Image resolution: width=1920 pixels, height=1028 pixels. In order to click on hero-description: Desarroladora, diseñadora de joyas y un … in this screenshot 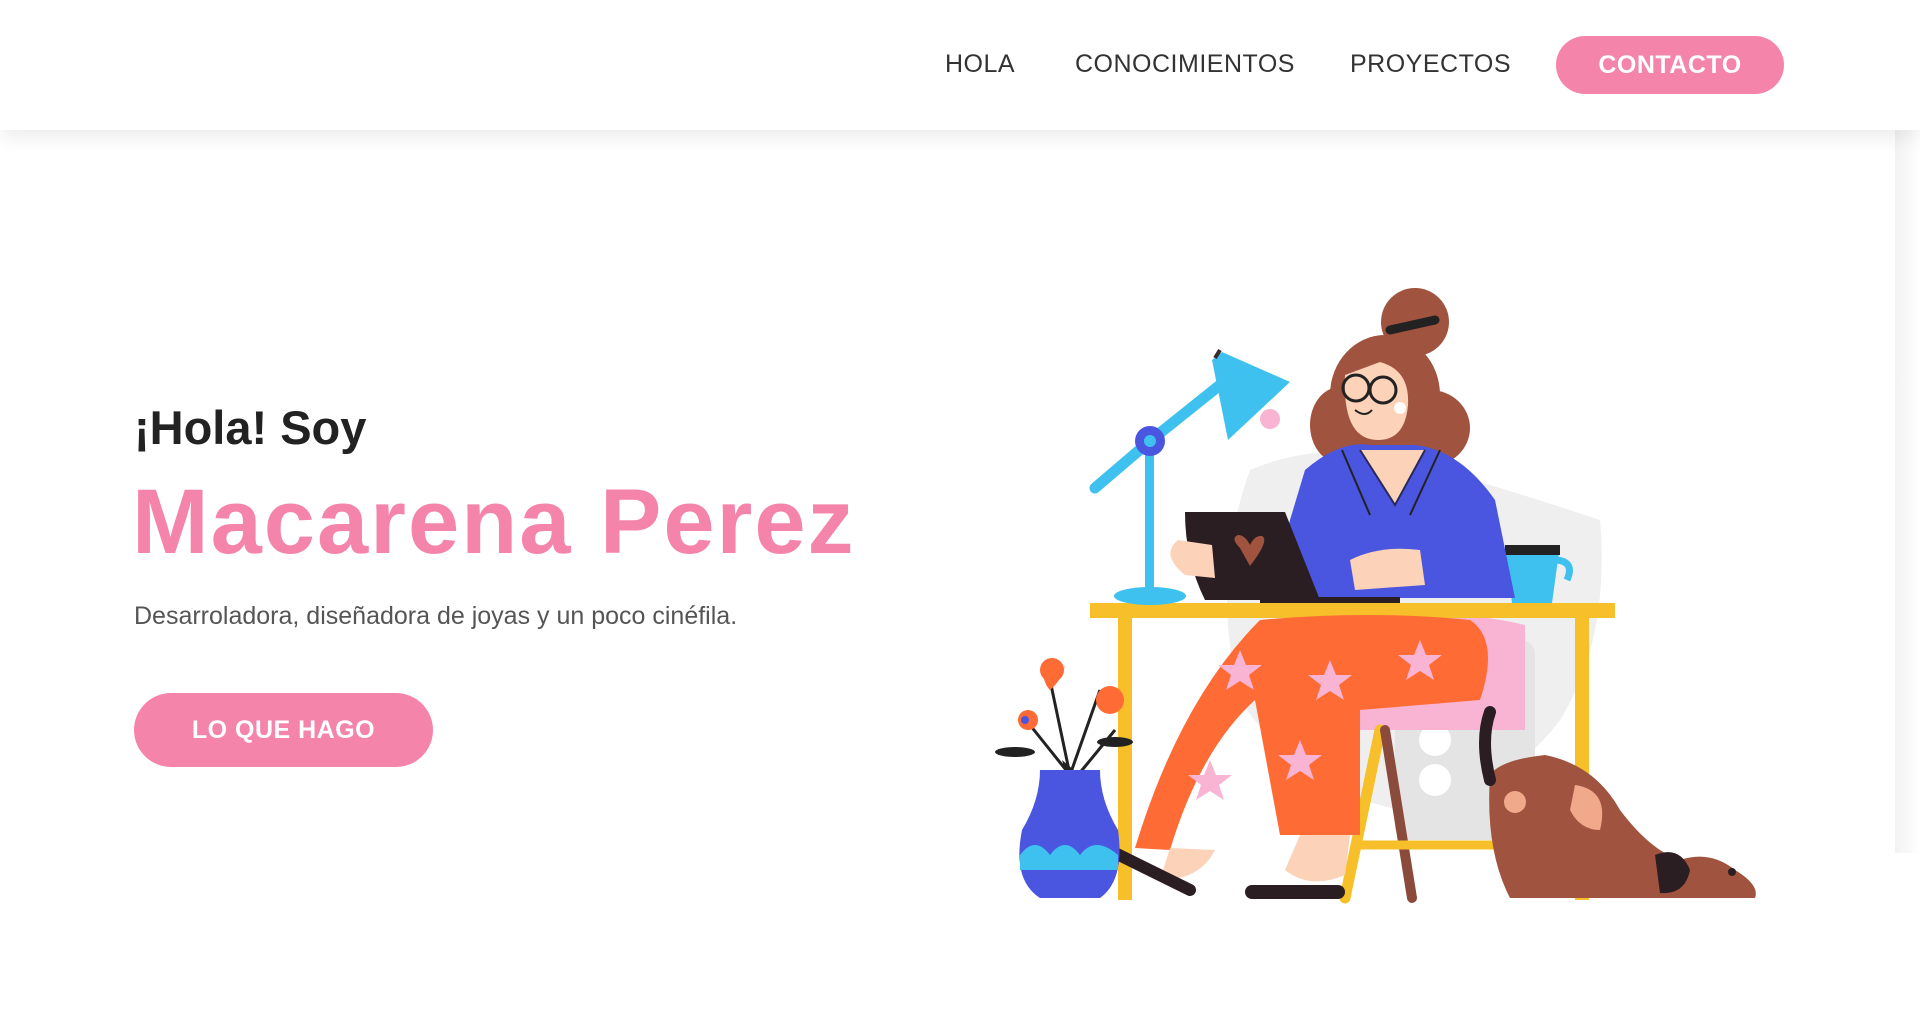, I will do `click(436, 616)`.